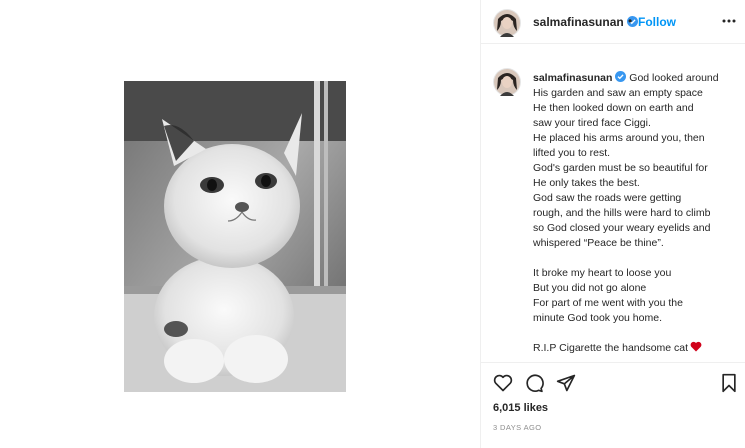 The height and width of the screenshot is (448, 745). Describe the element at coordinates (598, 243) in the screenshot. I see `caption-line: whispered “Peace be thine”.` at that location.